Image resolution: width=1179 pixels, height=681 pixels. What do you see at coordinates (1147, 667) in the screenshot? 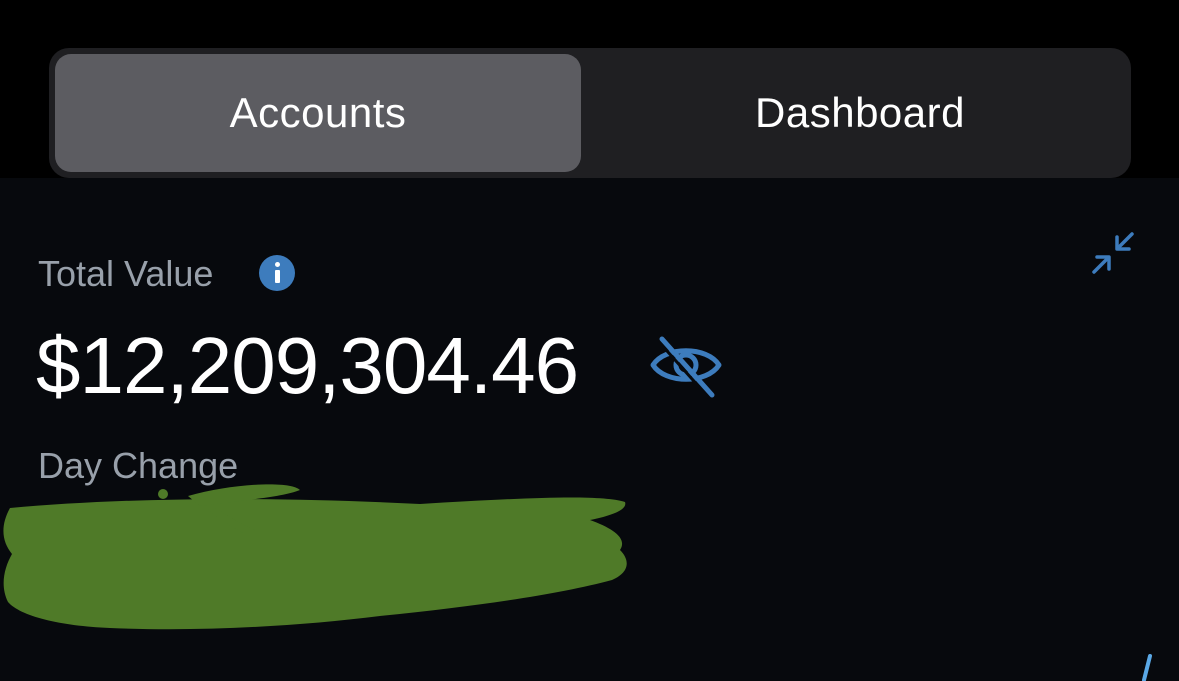
I see `chart-edge-stroke` at bounding box center [1147, 667].